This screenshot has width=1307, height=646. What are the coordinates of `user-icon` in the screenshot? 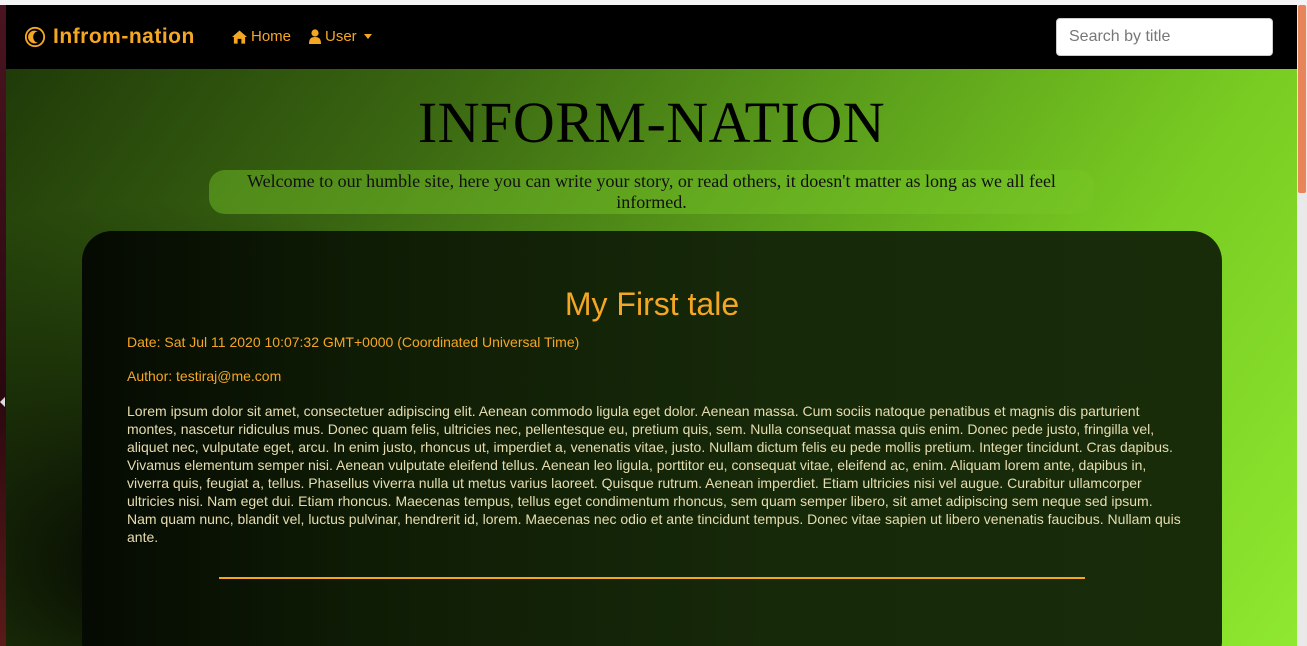 It's located at (315, 36).